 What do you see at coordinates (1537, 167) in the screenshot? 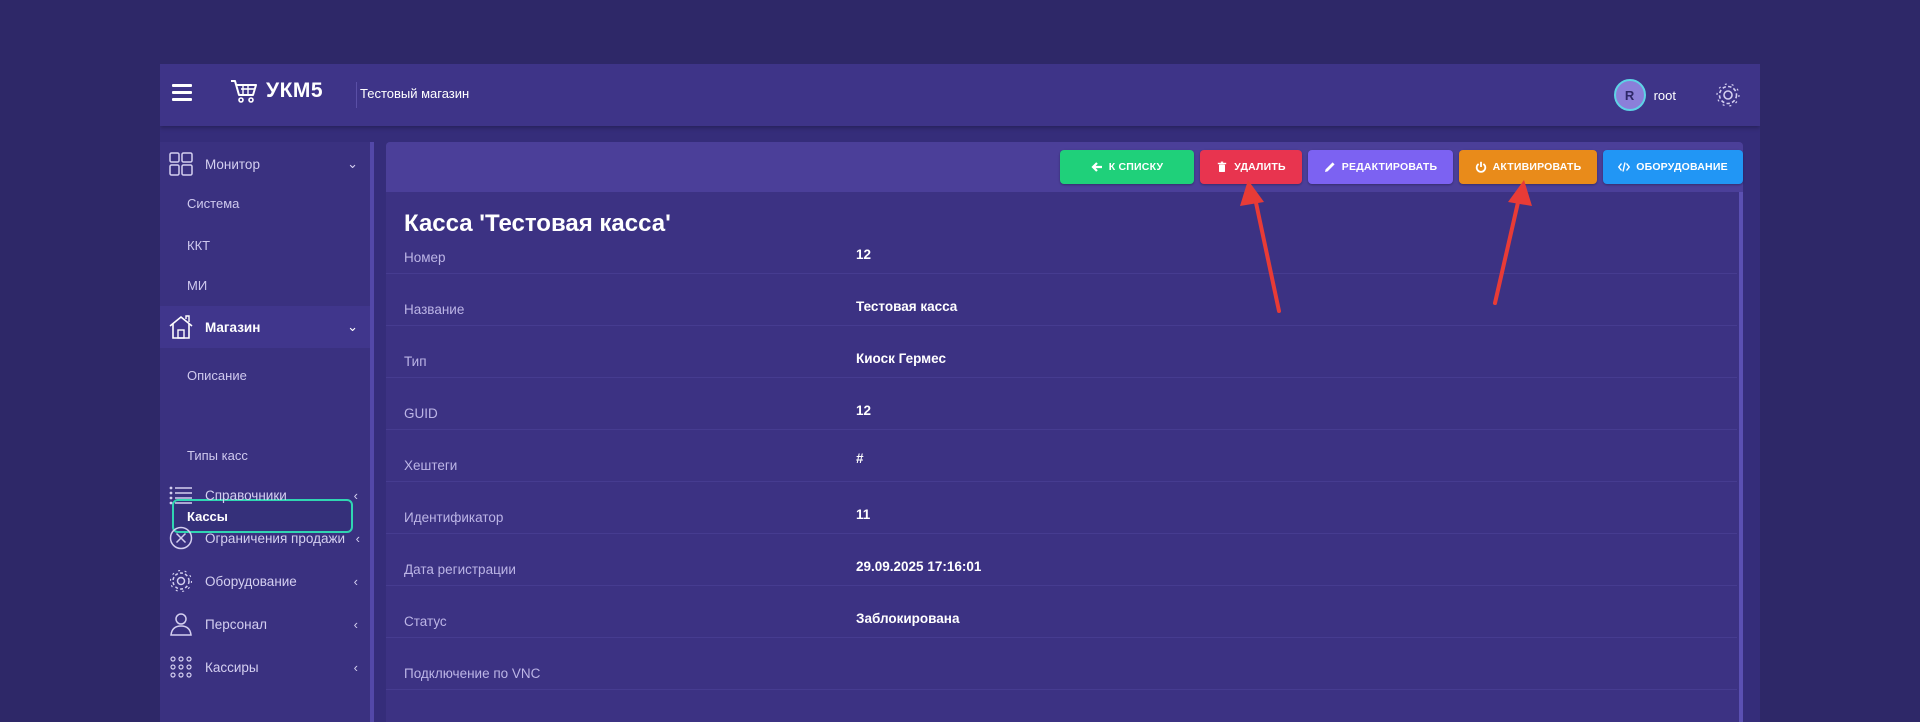
I see `activate-label: АКТИВИРОВАТЬ` at bounding box center [1537, 167].